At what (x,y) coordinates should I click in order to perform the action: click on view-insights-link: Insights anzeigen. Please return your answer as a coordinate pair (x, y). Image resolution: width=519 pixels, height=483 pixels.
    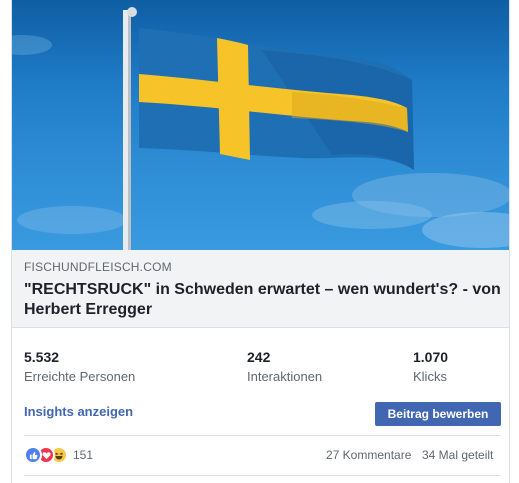
    Looking at the image, I should click on (78, 411).